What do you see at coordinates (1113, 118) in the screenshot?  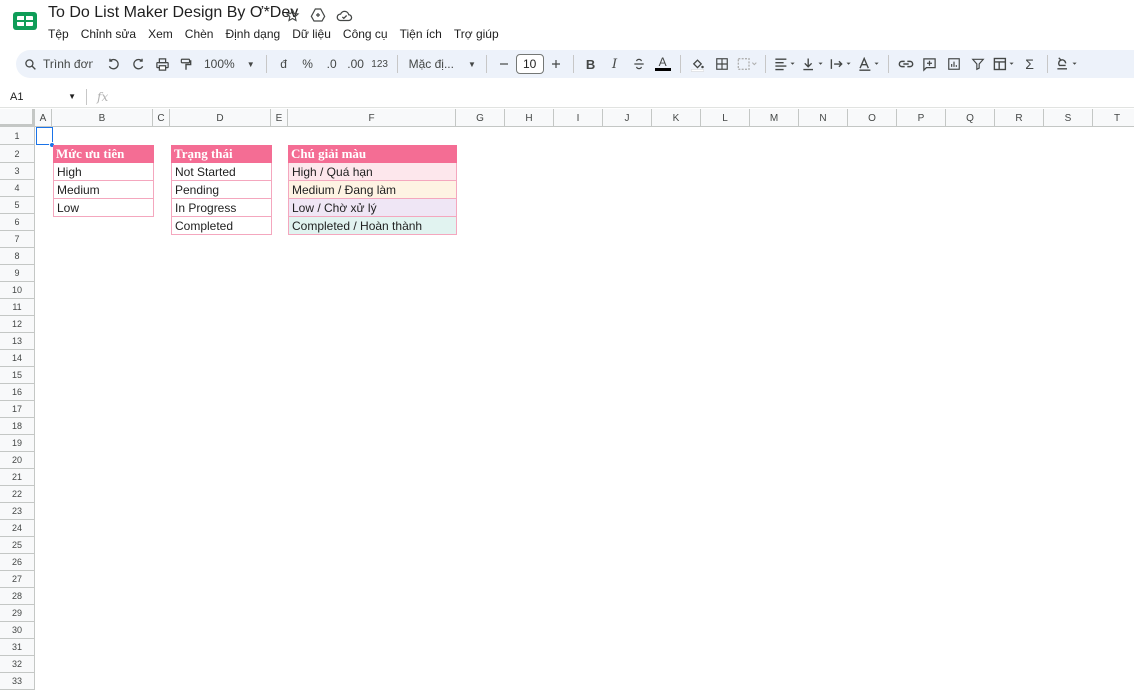 I see `column-header: T` at bounding box center [1113, 118].